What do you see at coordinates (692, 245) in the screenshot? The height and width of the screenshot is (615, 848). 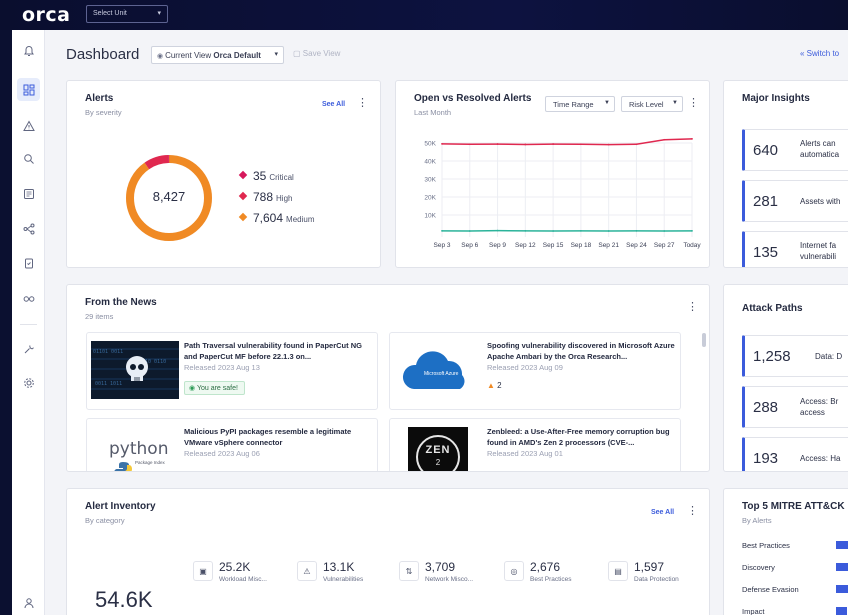 I see `x-tick-label: Today` at bounding box center [692, 245].